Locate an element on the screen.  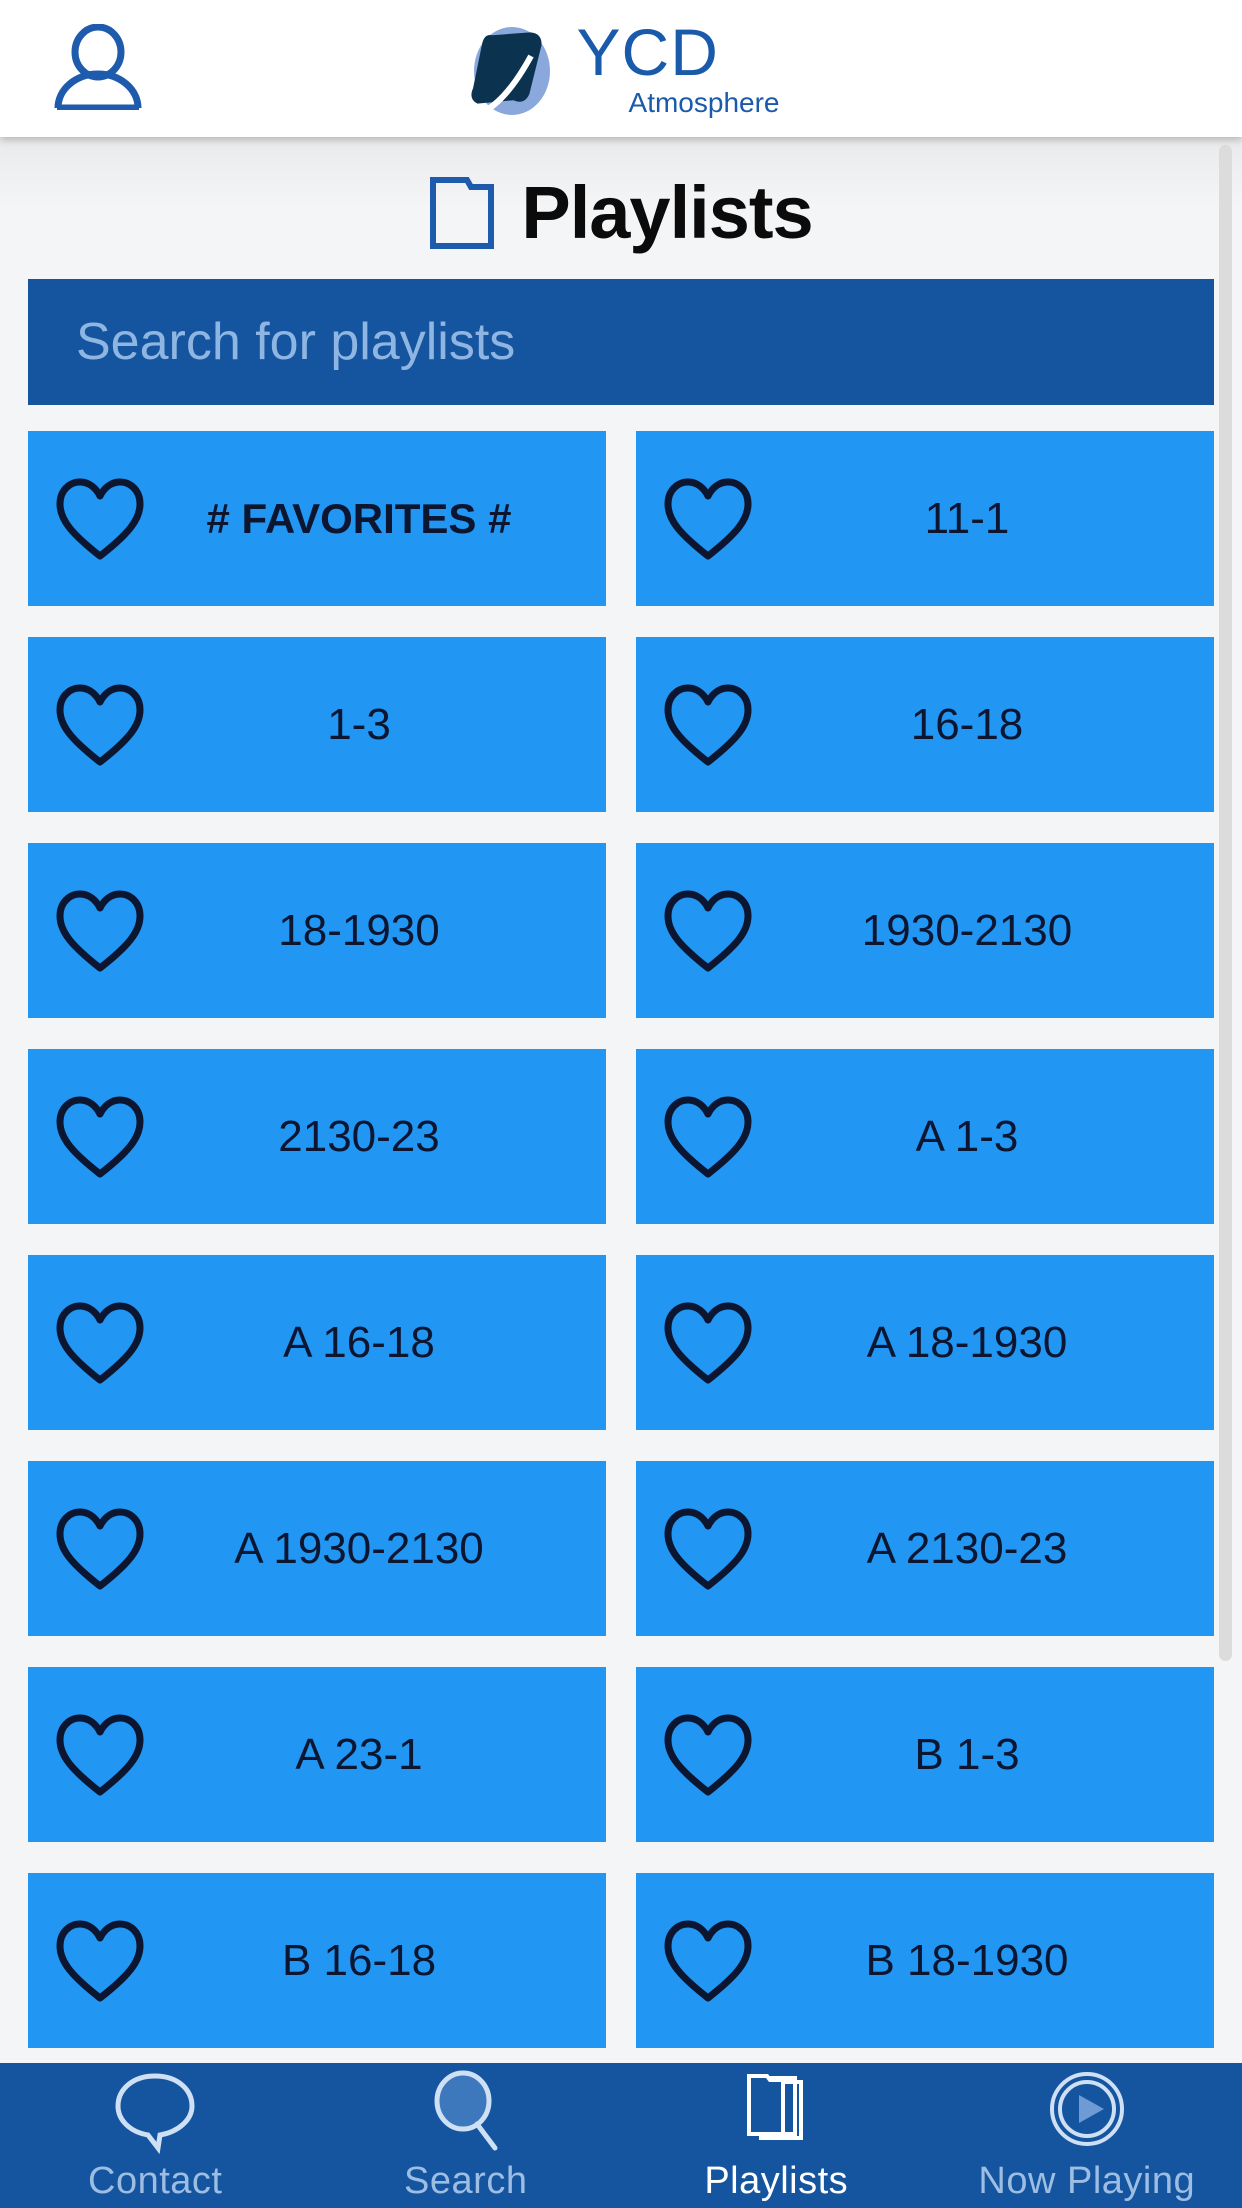
bottom-tab-bar: Contact Search Playlists Now Playing is located at coordinates (621, 2135).